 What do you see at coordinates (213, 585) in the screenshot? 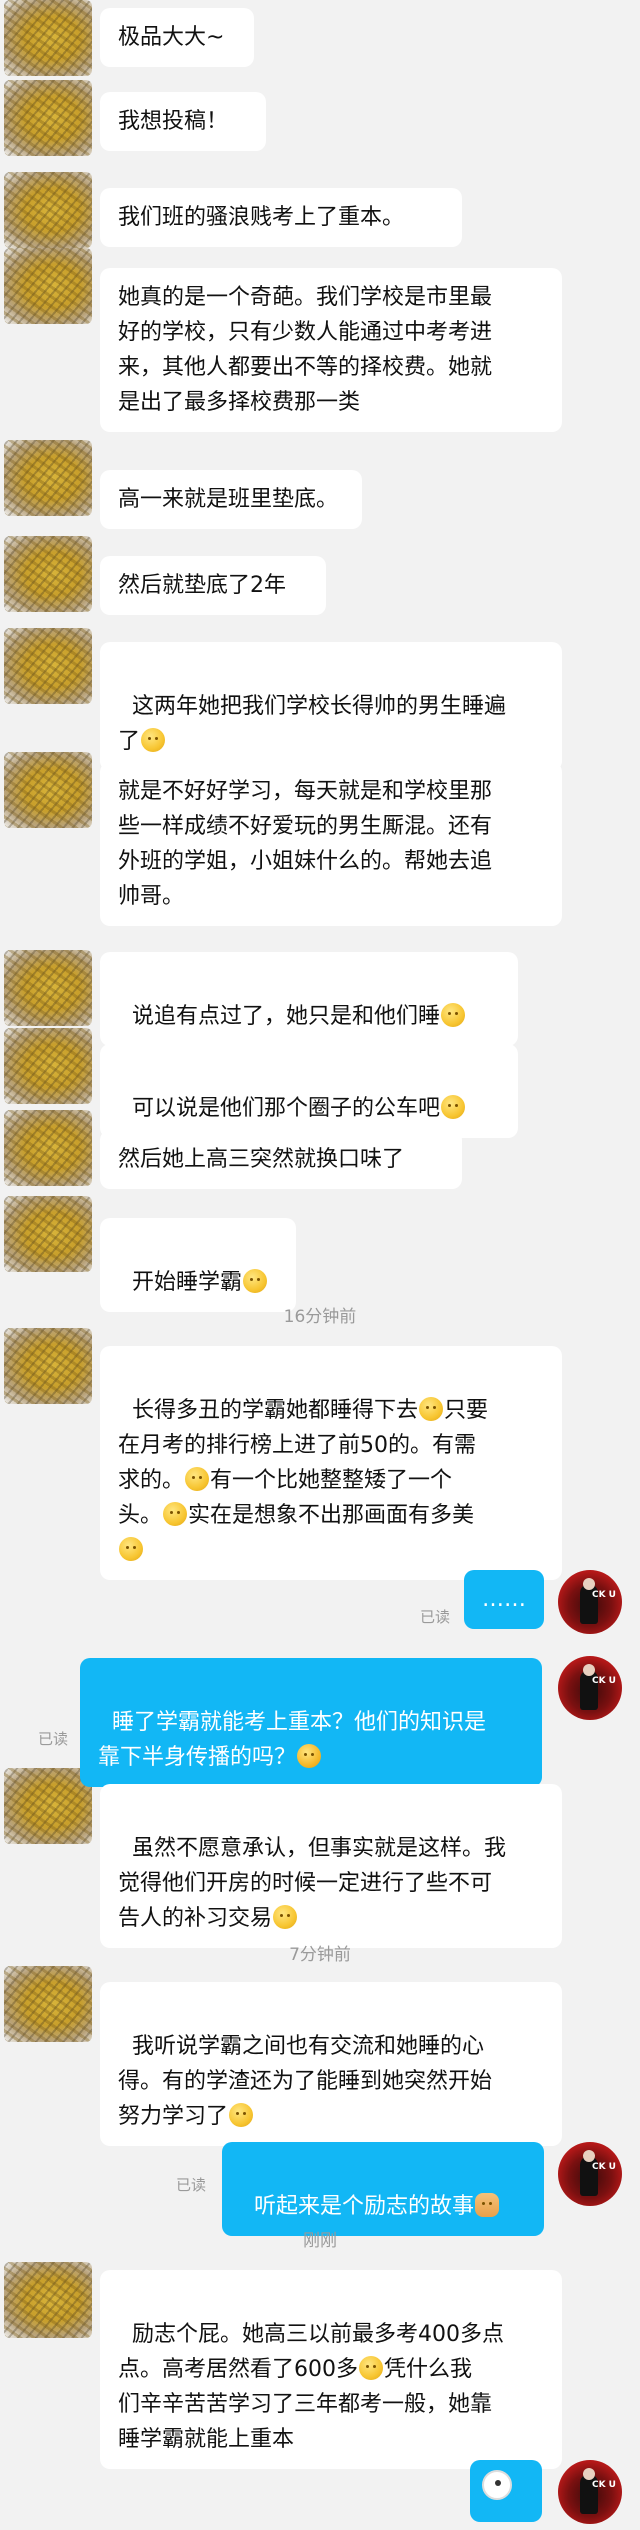
I see `message-bubble: 然后就垫底了2年` at bounding box center [213, 585].